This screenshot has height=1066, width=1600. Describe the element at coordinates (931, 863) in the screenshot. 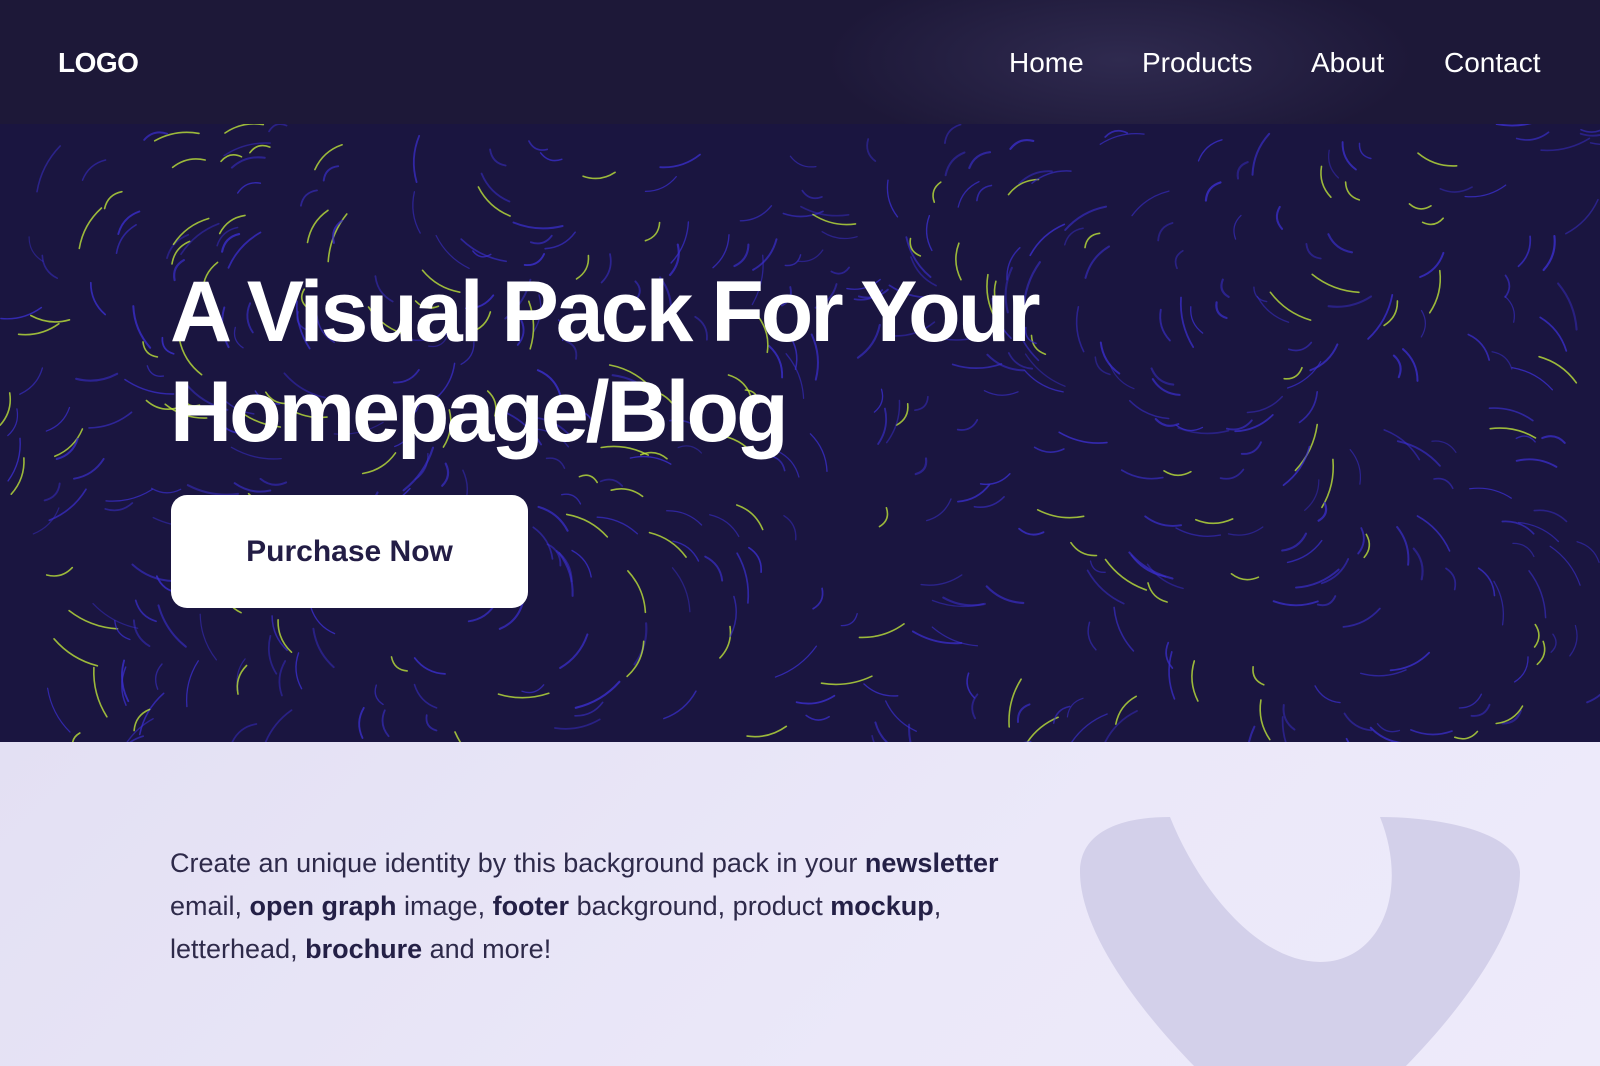

I see `desc-bold-newsletter: newsletter` at that location.